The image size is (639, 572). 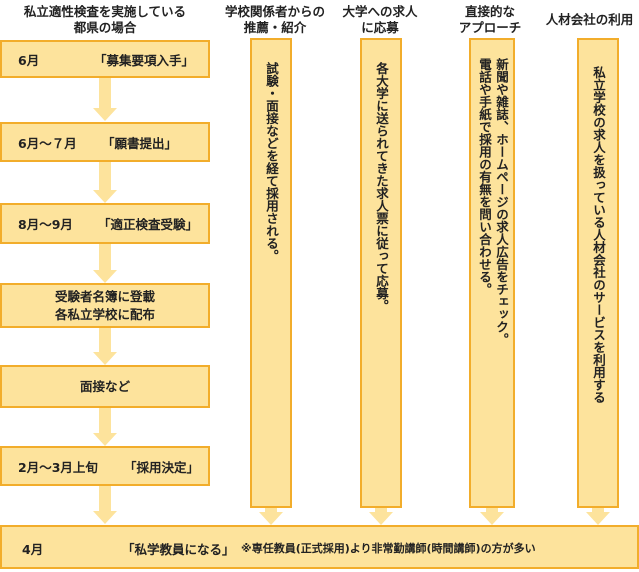 I want to click on header-prefecture-exam: 私立適性検査を実施している 都県の場合, so click(x=105, y=20).